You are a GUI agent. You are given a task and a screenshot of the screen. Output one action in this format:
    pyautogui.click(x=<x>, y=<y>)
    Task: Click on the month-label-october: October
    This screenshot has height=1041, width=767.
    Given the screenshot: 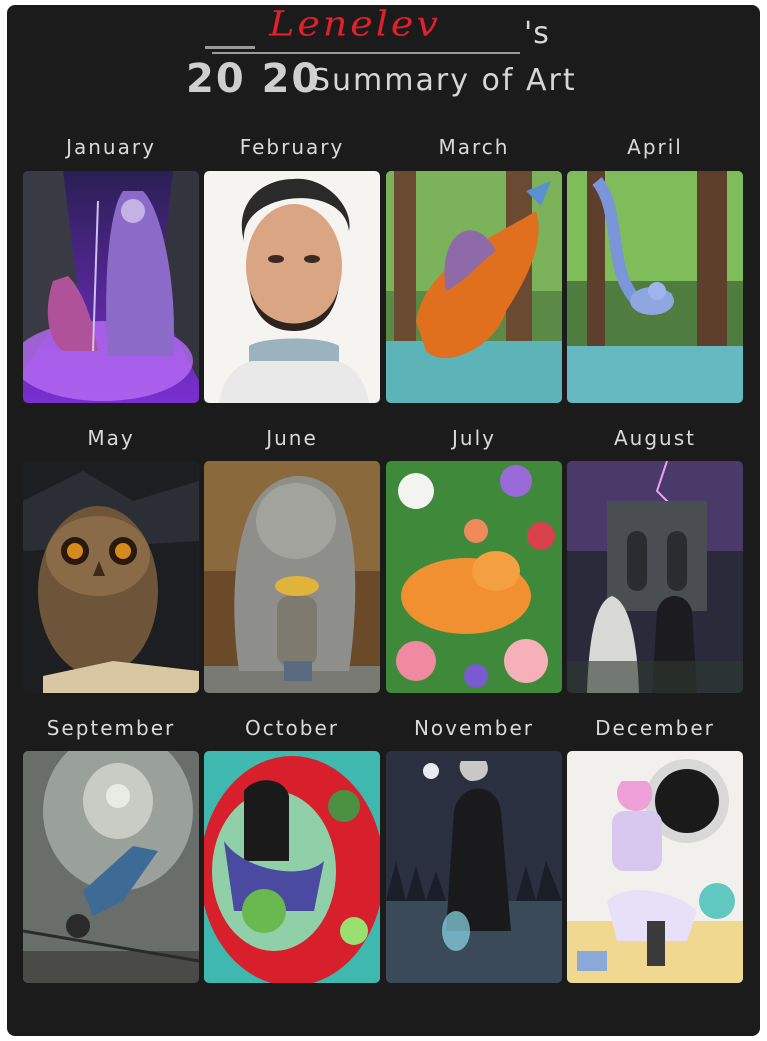 What is the action you would take?
    pyautogui.click(x=292, y=728)
    